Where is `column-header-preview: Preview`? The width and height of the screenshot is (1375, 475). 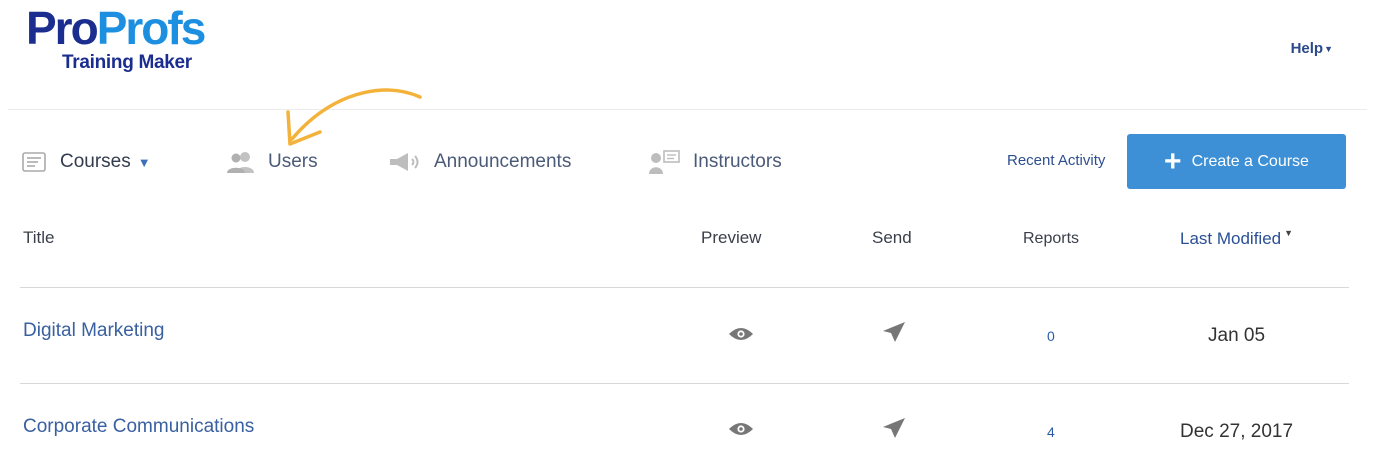
column-header-preview: Preview is located at coordinates (731, 237).